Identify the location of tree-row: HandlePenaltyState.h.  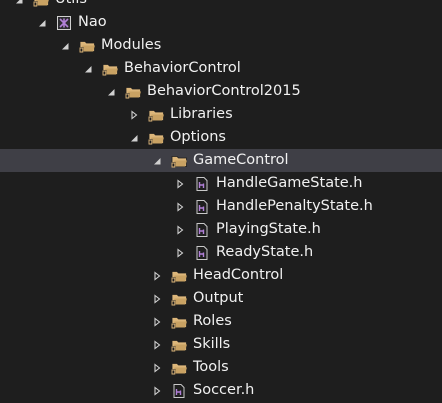
(221, 206).